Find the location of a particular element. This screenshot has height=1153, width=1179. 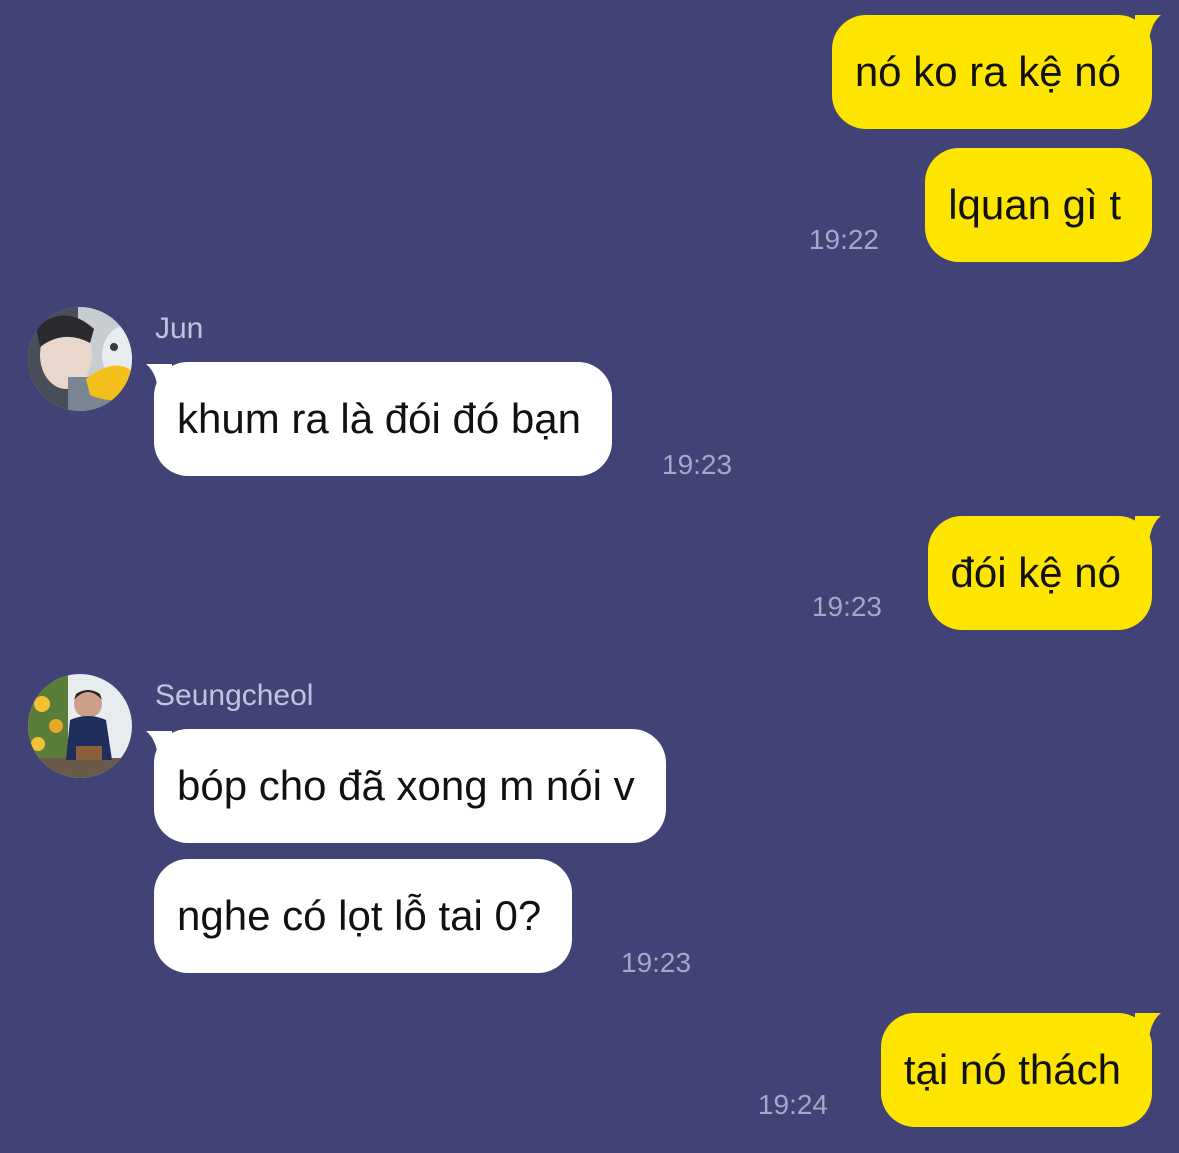

message-text: đói kệ nó is located at coordinates (1035, 572).